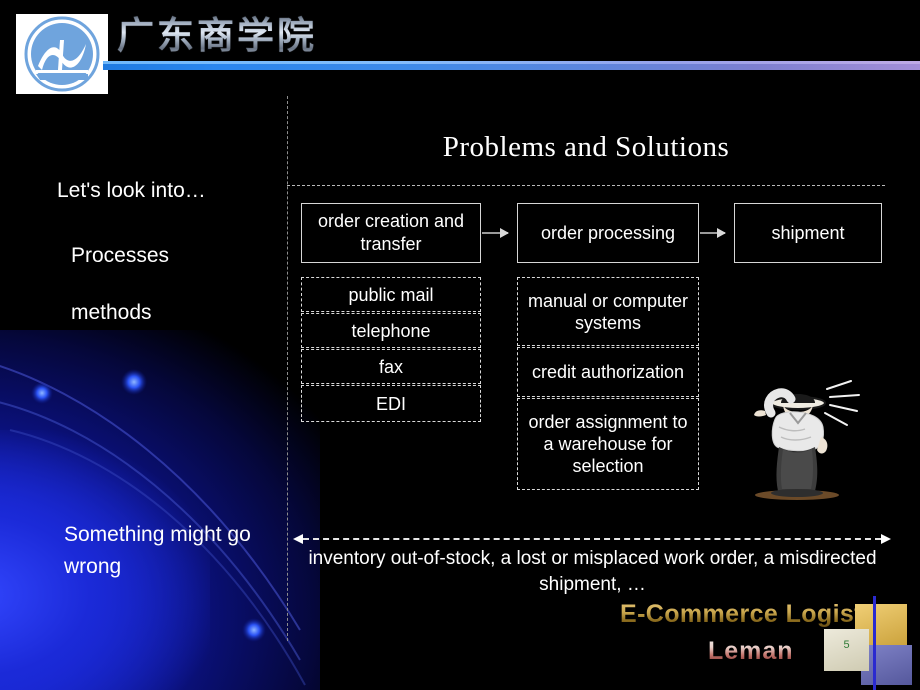 The height and width of the screenshot is (690, 920). Describe the element at coordinates (391, 294) in the screenshot. I see `order-creation-method: public mail` at that location.